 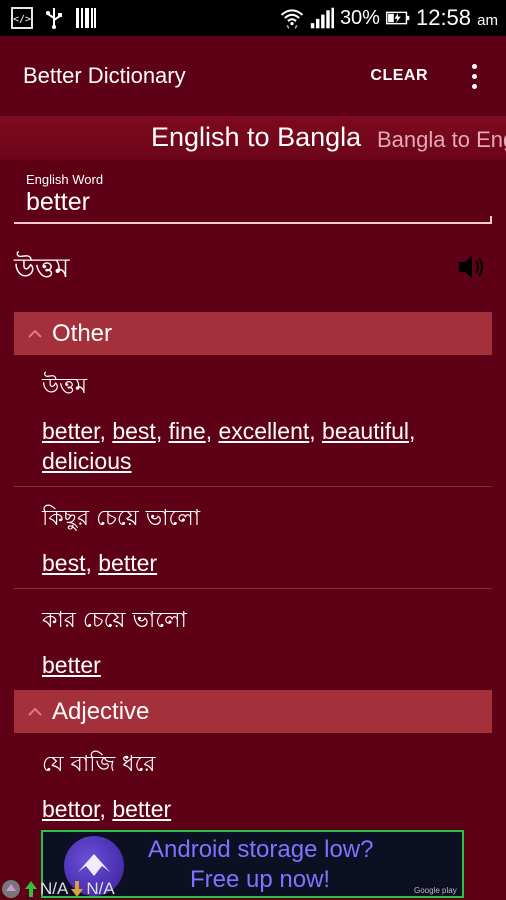 What do you see at coordinates (253, 784) in the screenshot?
I see `list-item: যে বাজি ধরে bettor, better` at bounding box center [253, 784].